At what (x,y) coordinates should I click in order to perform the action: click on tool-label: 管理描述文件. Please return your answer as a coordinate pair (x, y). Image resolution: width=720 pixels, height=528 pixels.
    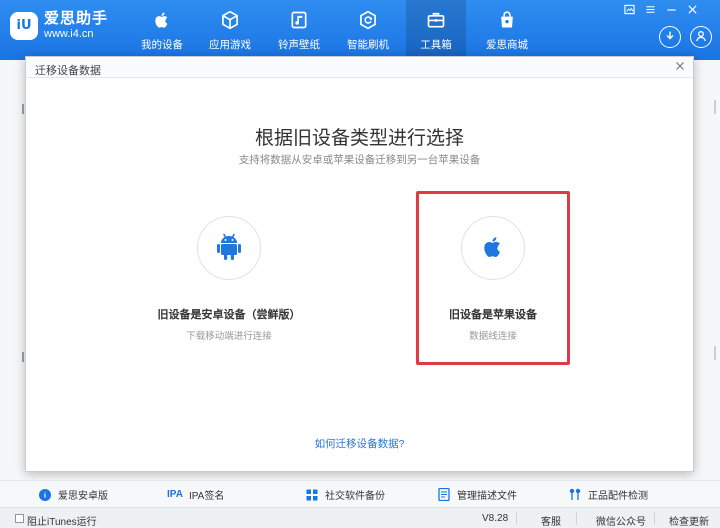
    Looking at the image, I should click on (487, 496).